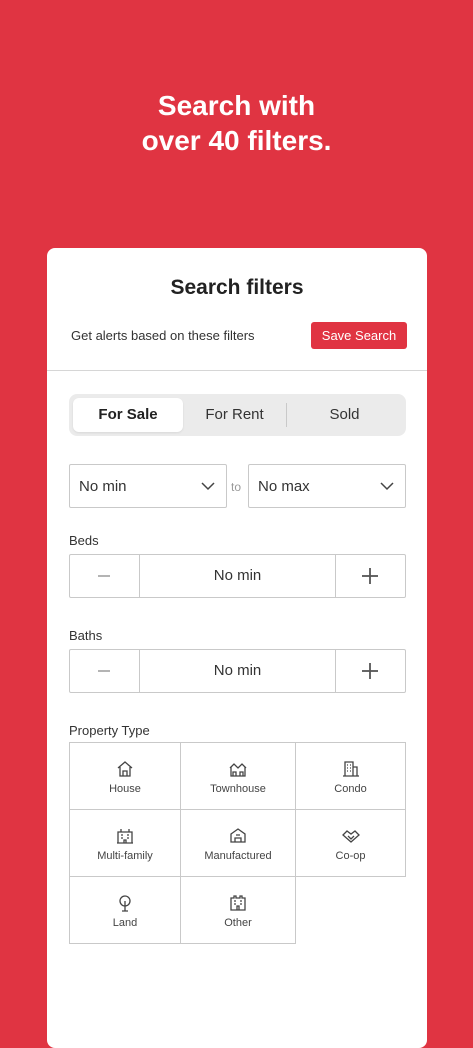 The width and height of the screenshot is (473, 1048). What do you see at coordinates (125, 769) in the screenshot?
I see `house-icon` at bounding box center [125, 769].